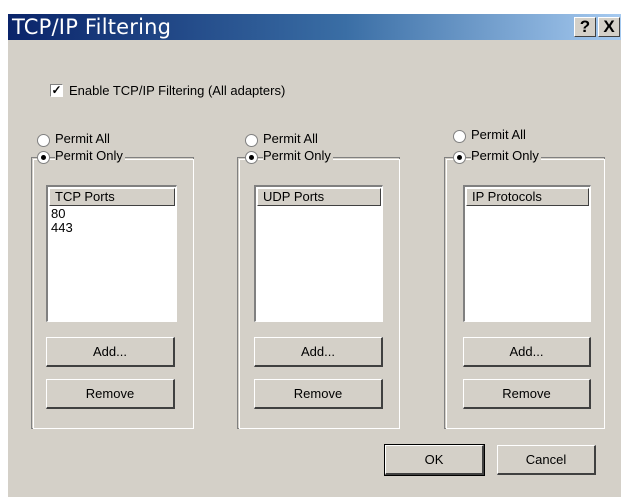  Describe the element at coordinates (318, 394) in the screenshot. I see `udp-remove-button: Remove` at that location.